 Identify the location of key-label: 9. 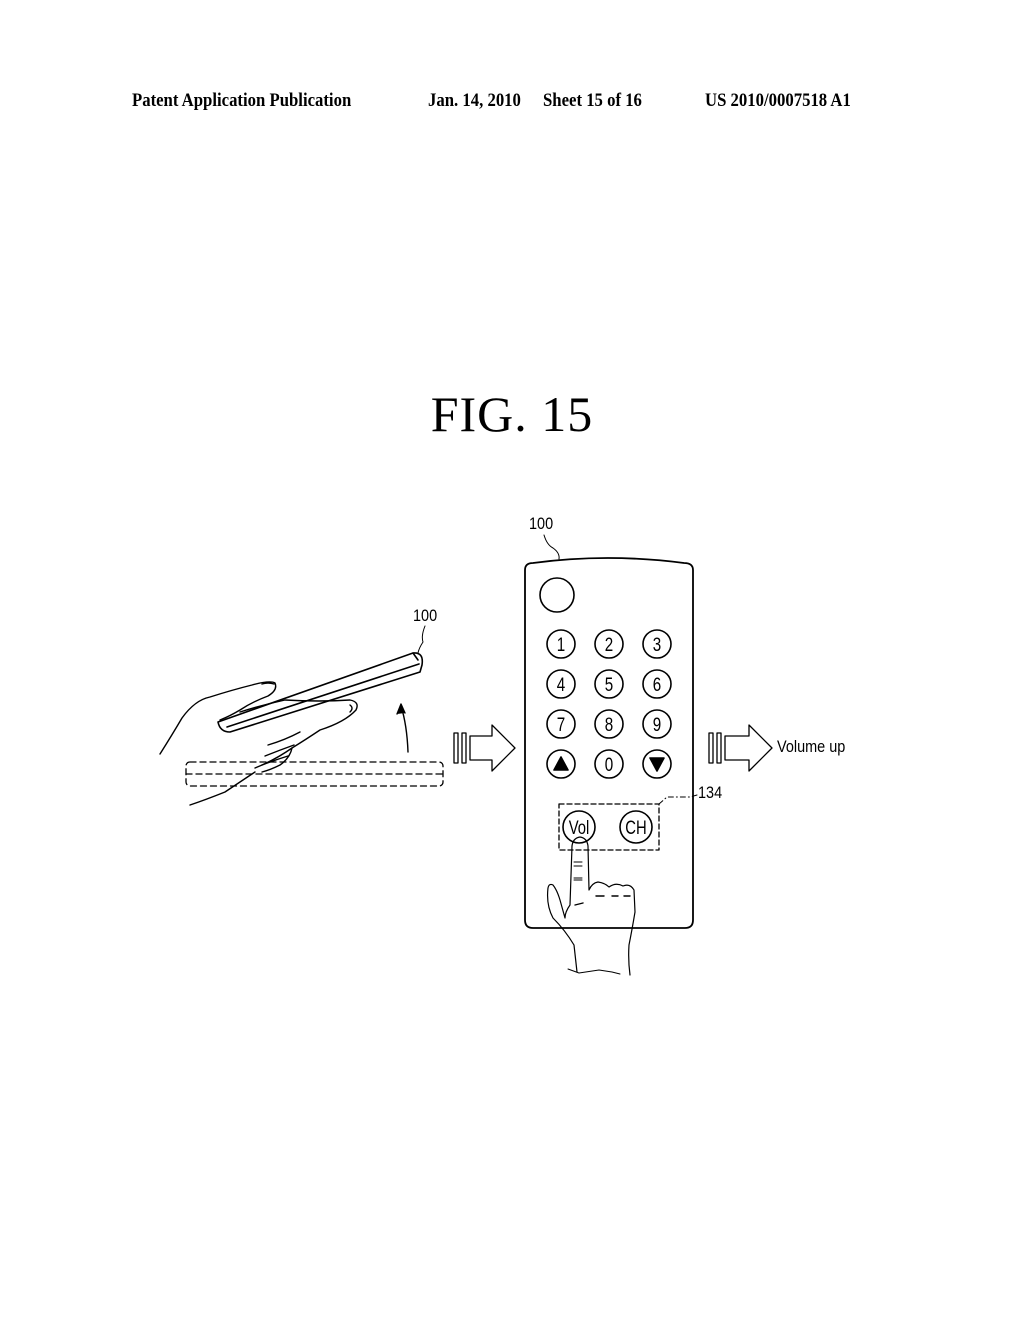
(657, 724).